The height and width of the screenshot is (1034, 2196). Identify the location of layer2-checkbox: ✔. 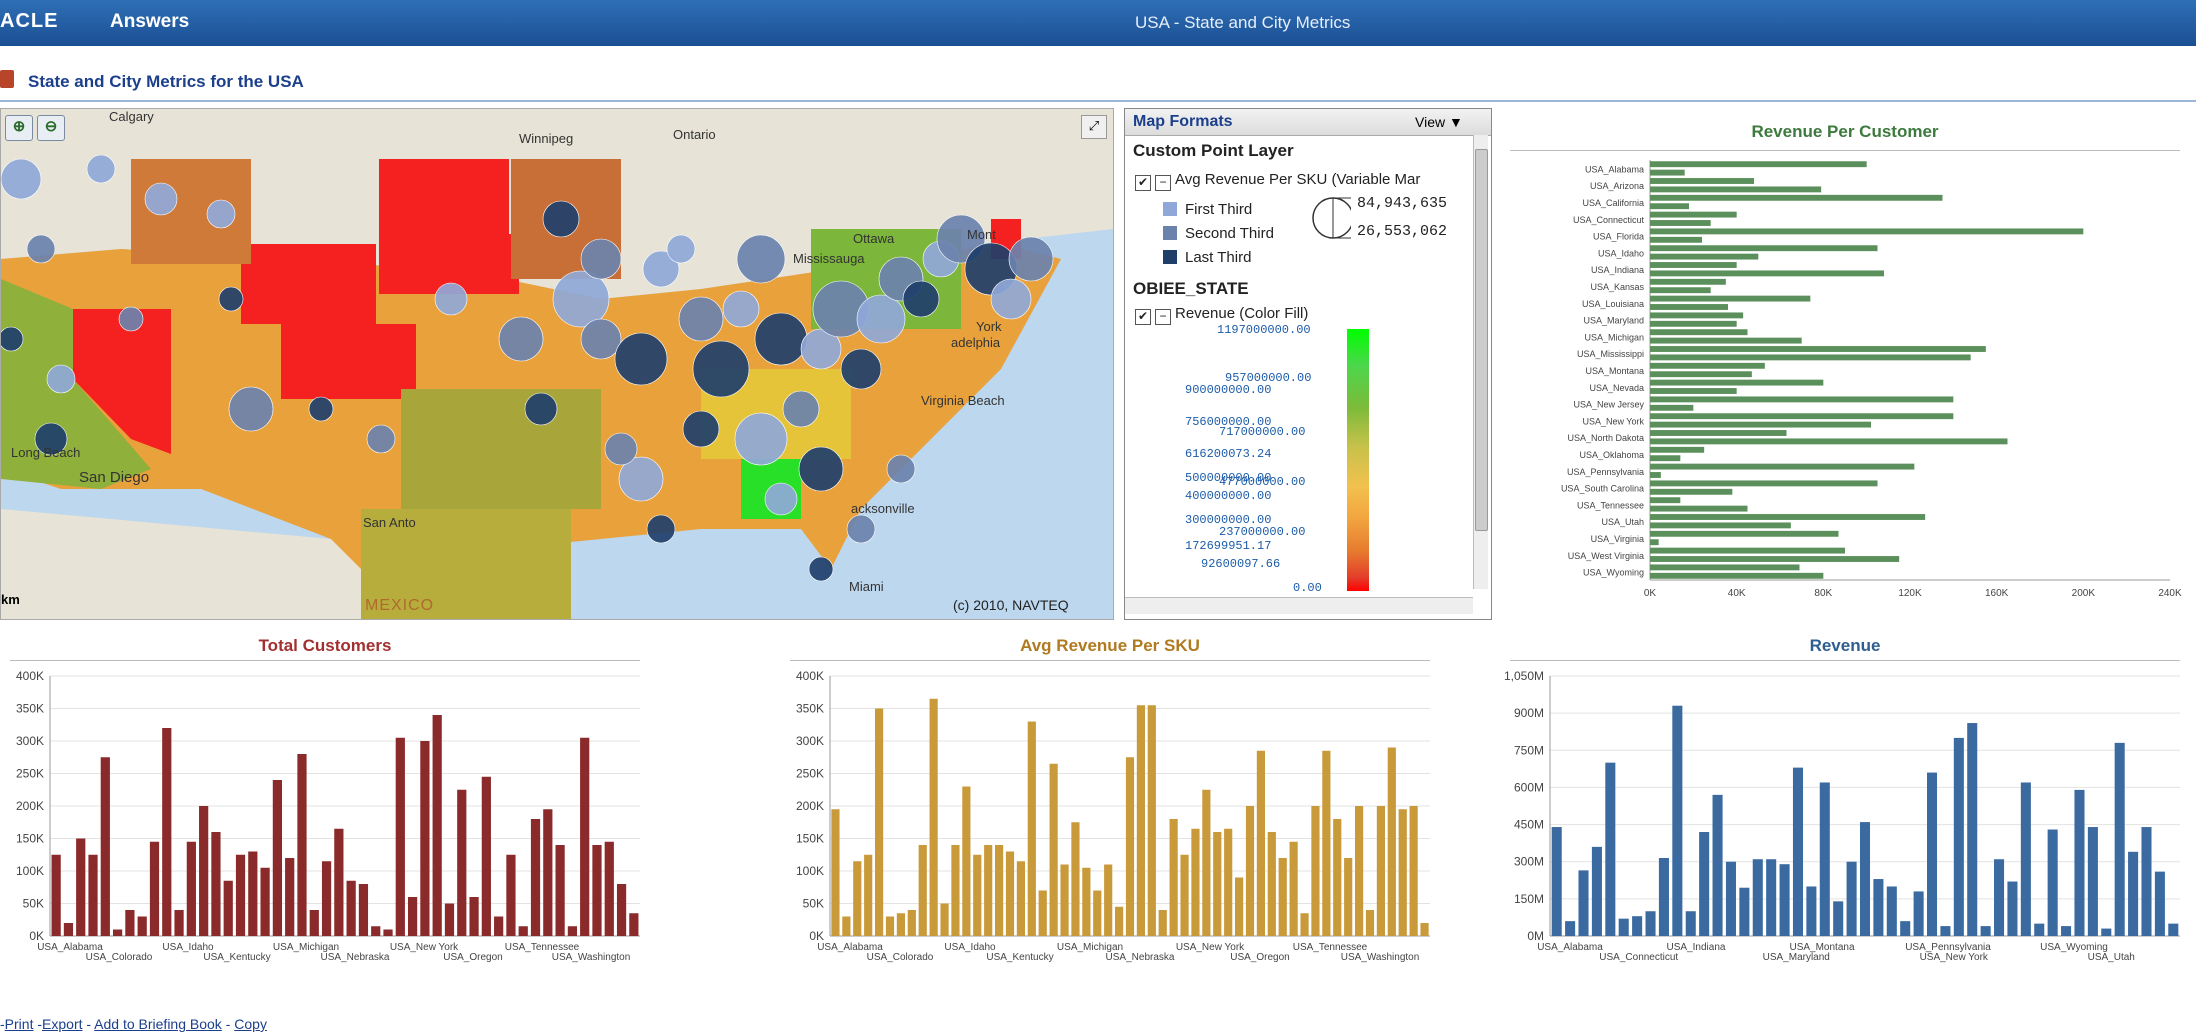
(1143, 317).